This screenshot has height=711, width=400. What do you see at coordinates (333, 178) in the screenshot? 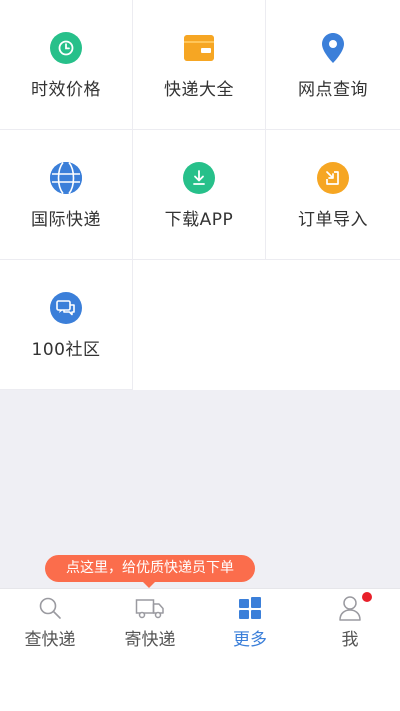
I see `import-icon` at bounding box center [333, 178].